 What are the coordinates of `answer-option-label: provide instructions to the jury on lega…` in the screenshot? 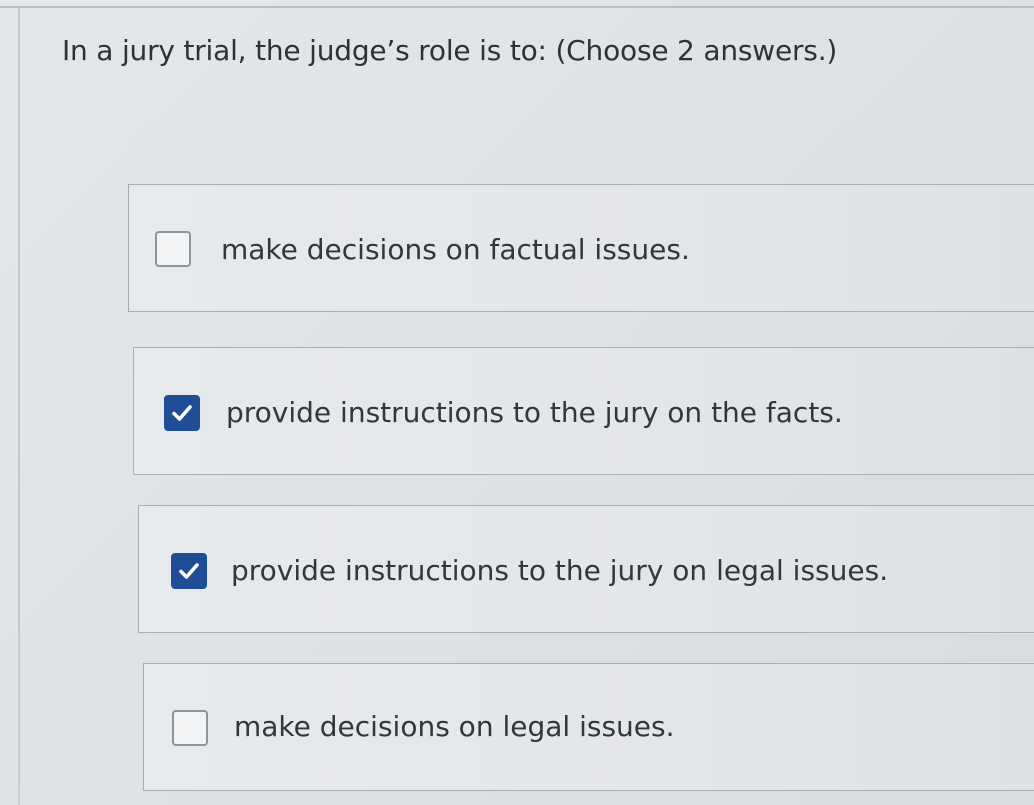 It's located at (560, 570).